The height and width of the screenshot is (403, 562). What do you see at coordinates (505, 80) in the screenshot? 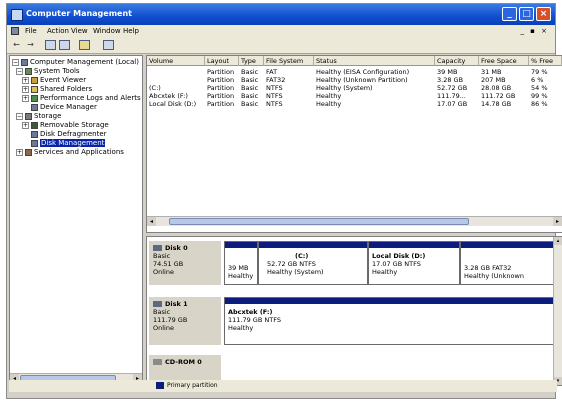
I see `volume-cell: 207 MB` at bounding box center [505, 80].